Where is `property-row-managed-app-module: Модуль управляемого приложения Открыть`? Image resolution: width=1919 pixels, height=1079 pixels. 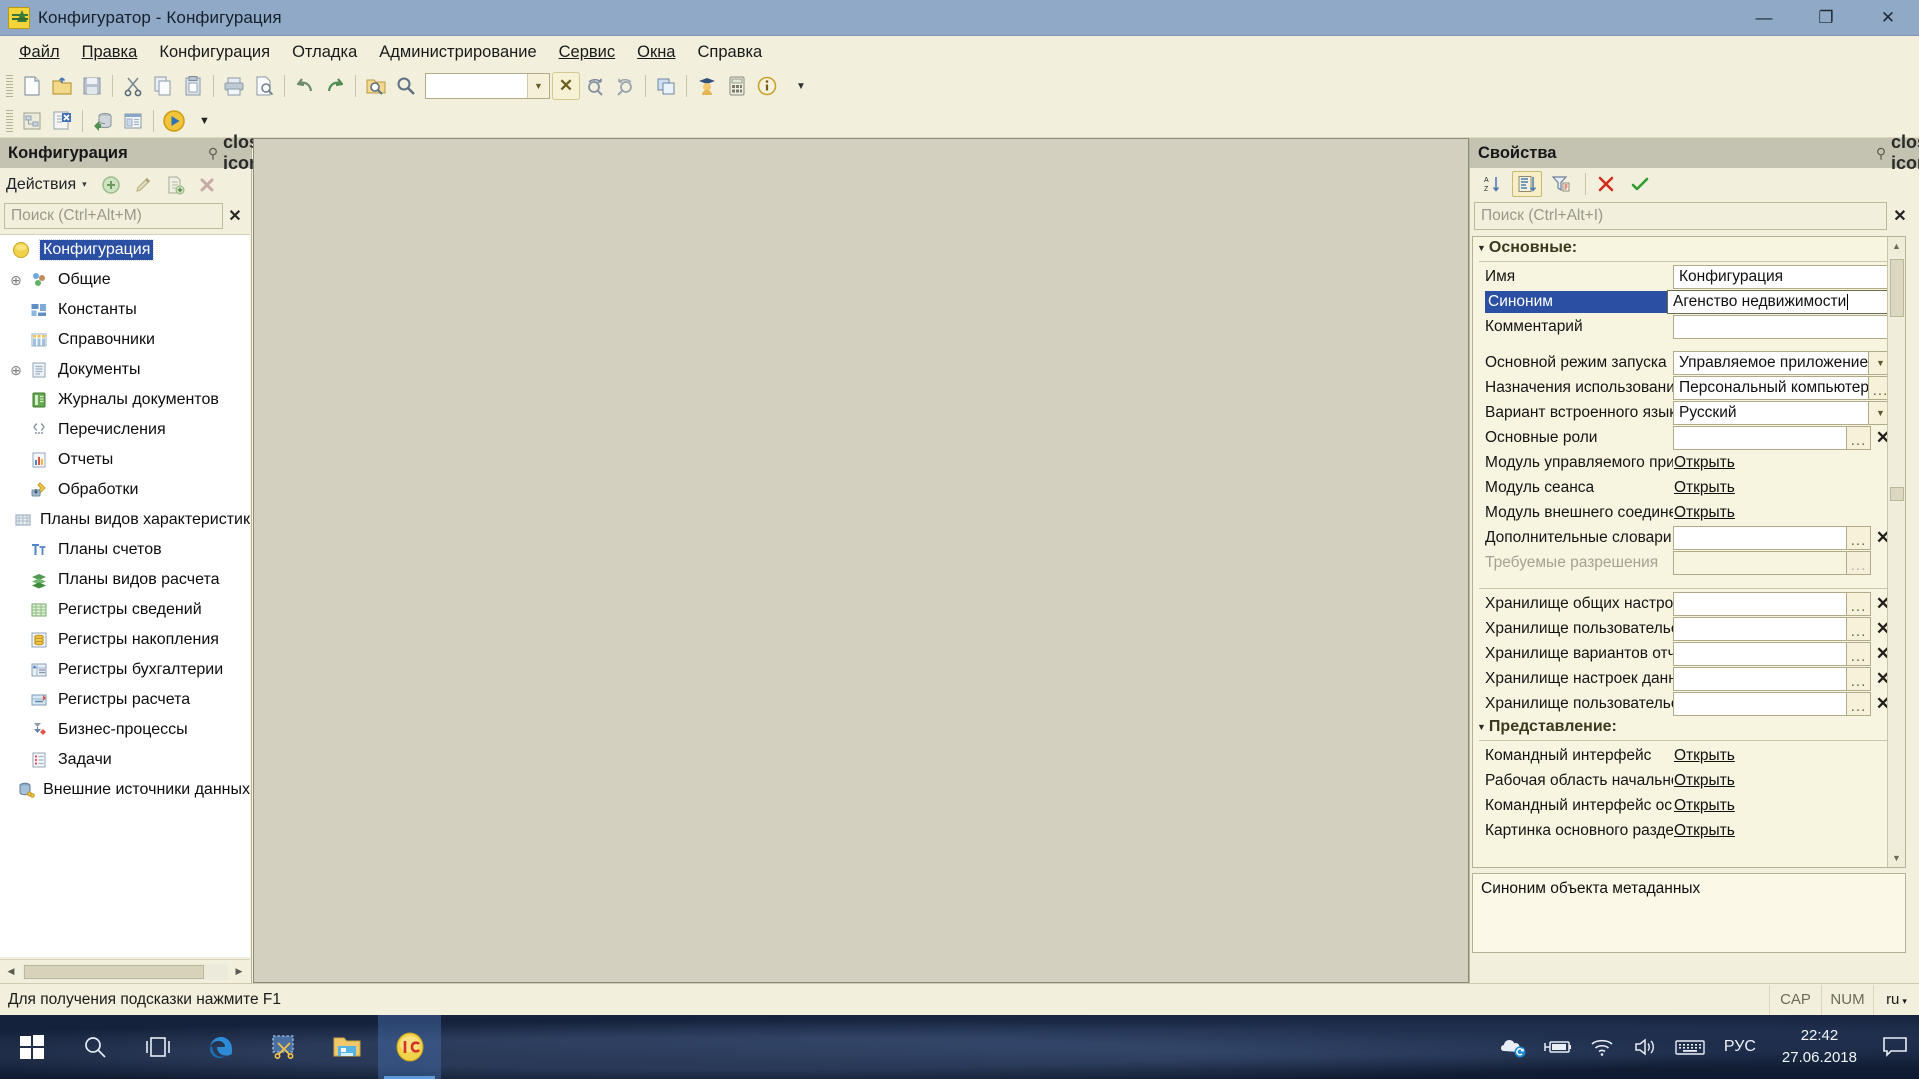 property-row-managed-app-module: Модуль управляемого приложения Открыть is located at coordinates (1689, 462).